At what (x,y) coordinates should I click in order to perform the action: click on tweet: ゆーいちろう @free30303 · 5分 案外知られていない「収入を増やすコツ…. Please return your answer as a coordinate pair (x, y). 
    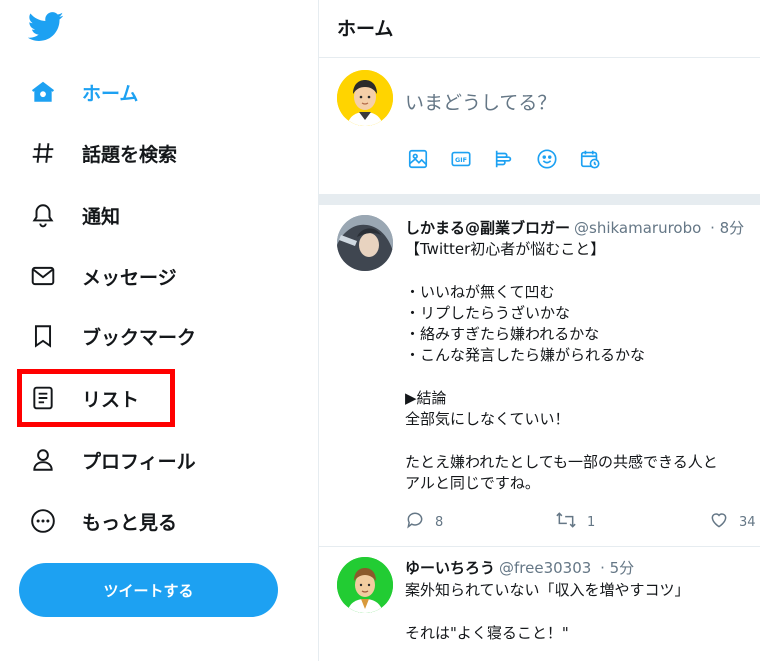
    Looking at the image, I should click on (539, 604).